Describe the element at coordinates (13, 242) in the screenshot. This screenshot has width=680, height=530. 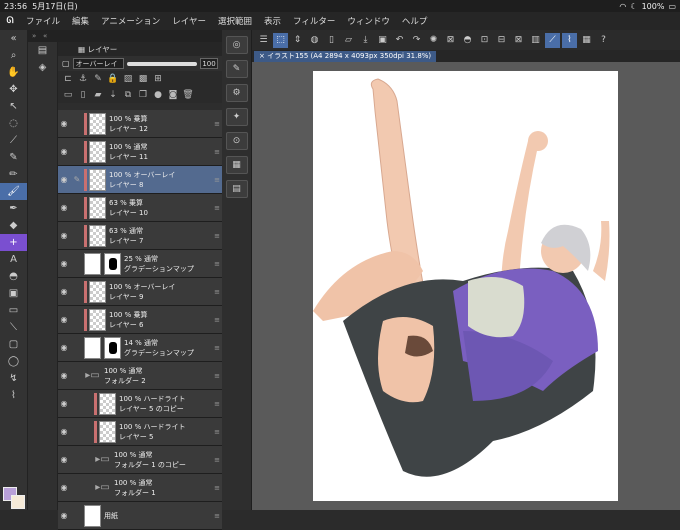
I see `blend-icon: +` at that location.